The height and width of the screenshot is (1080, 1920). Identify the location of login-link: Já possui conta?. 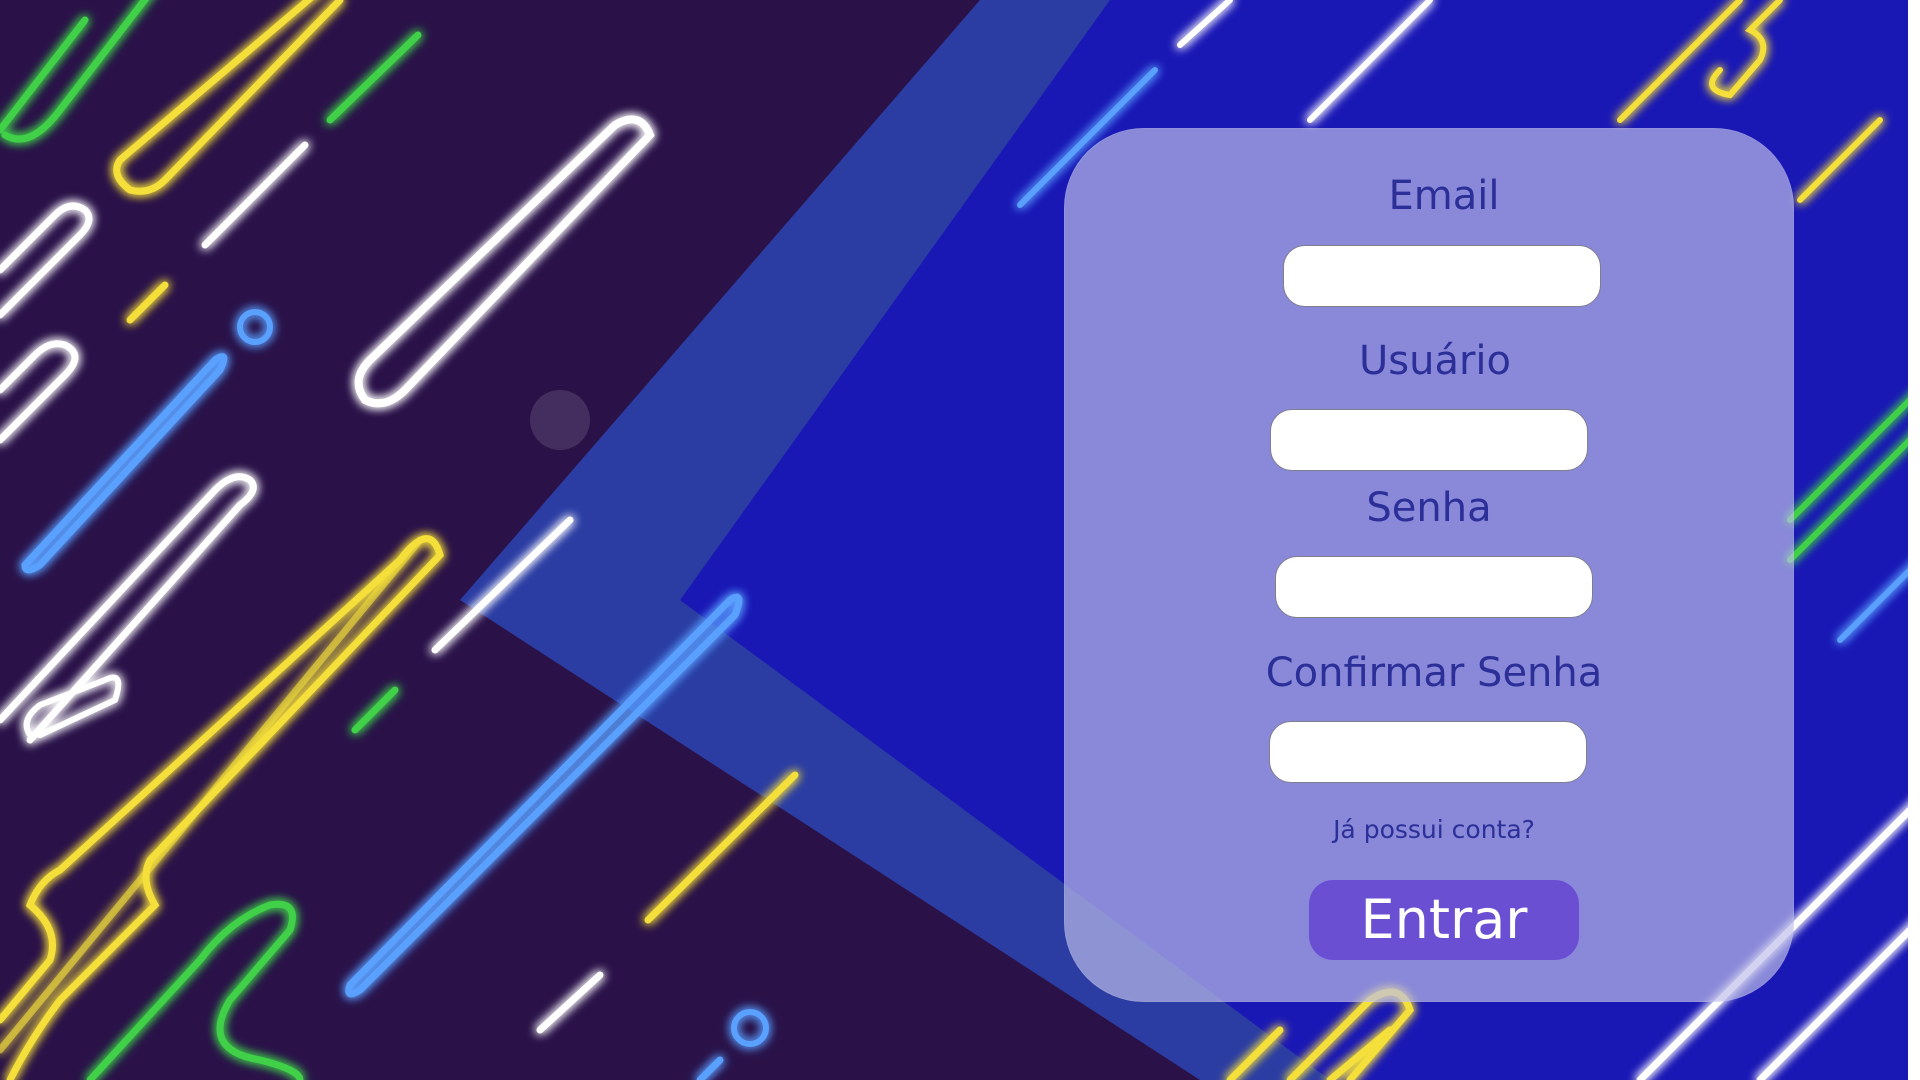
(1434, 829).